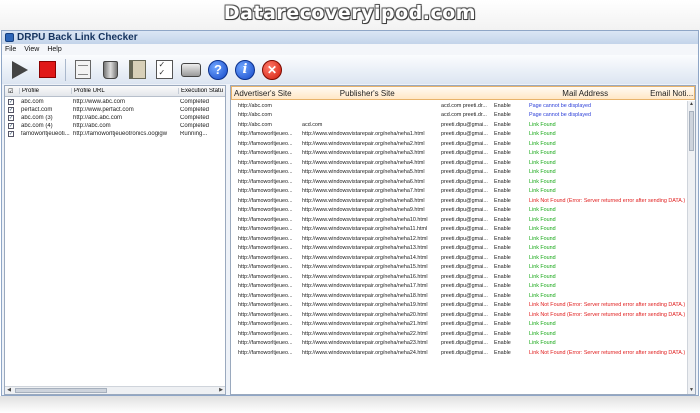  I want to click on start-button, so click(20, 70).